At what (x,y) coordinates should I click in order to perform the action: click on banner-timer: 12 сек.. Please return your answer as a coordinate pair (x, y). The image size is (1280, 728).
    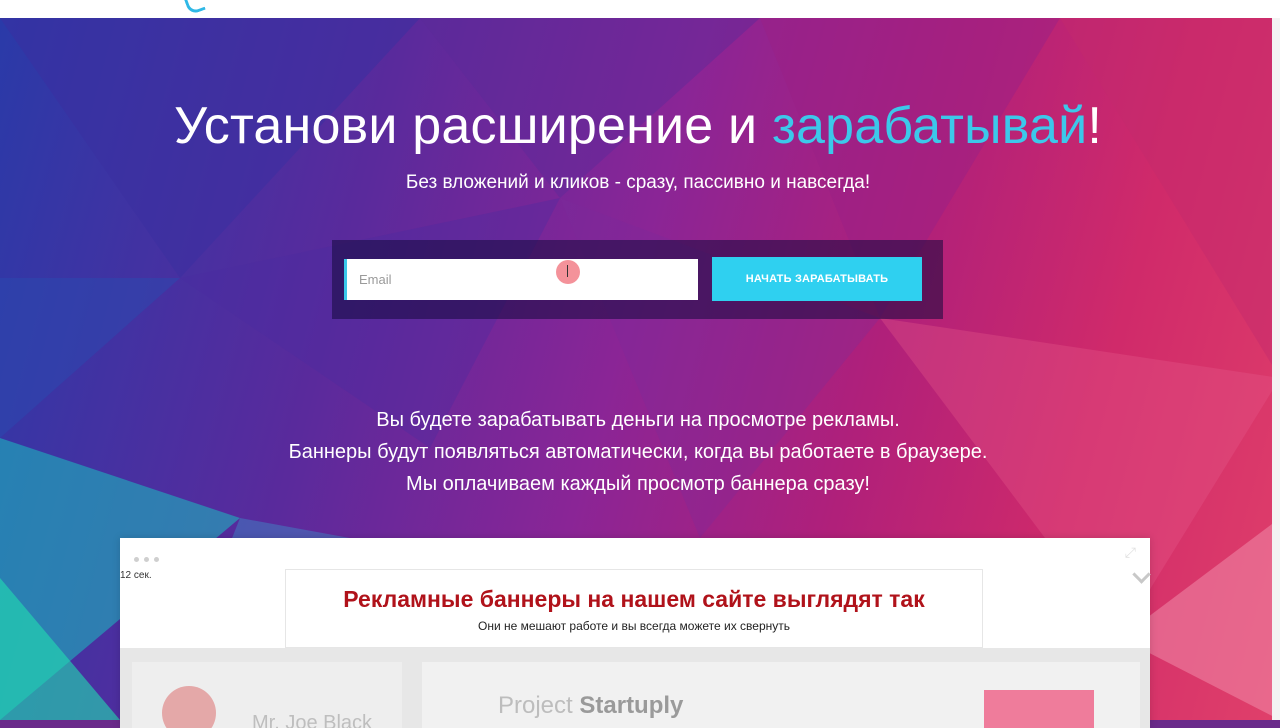
    Looking at the image, I should click on (136, 575).